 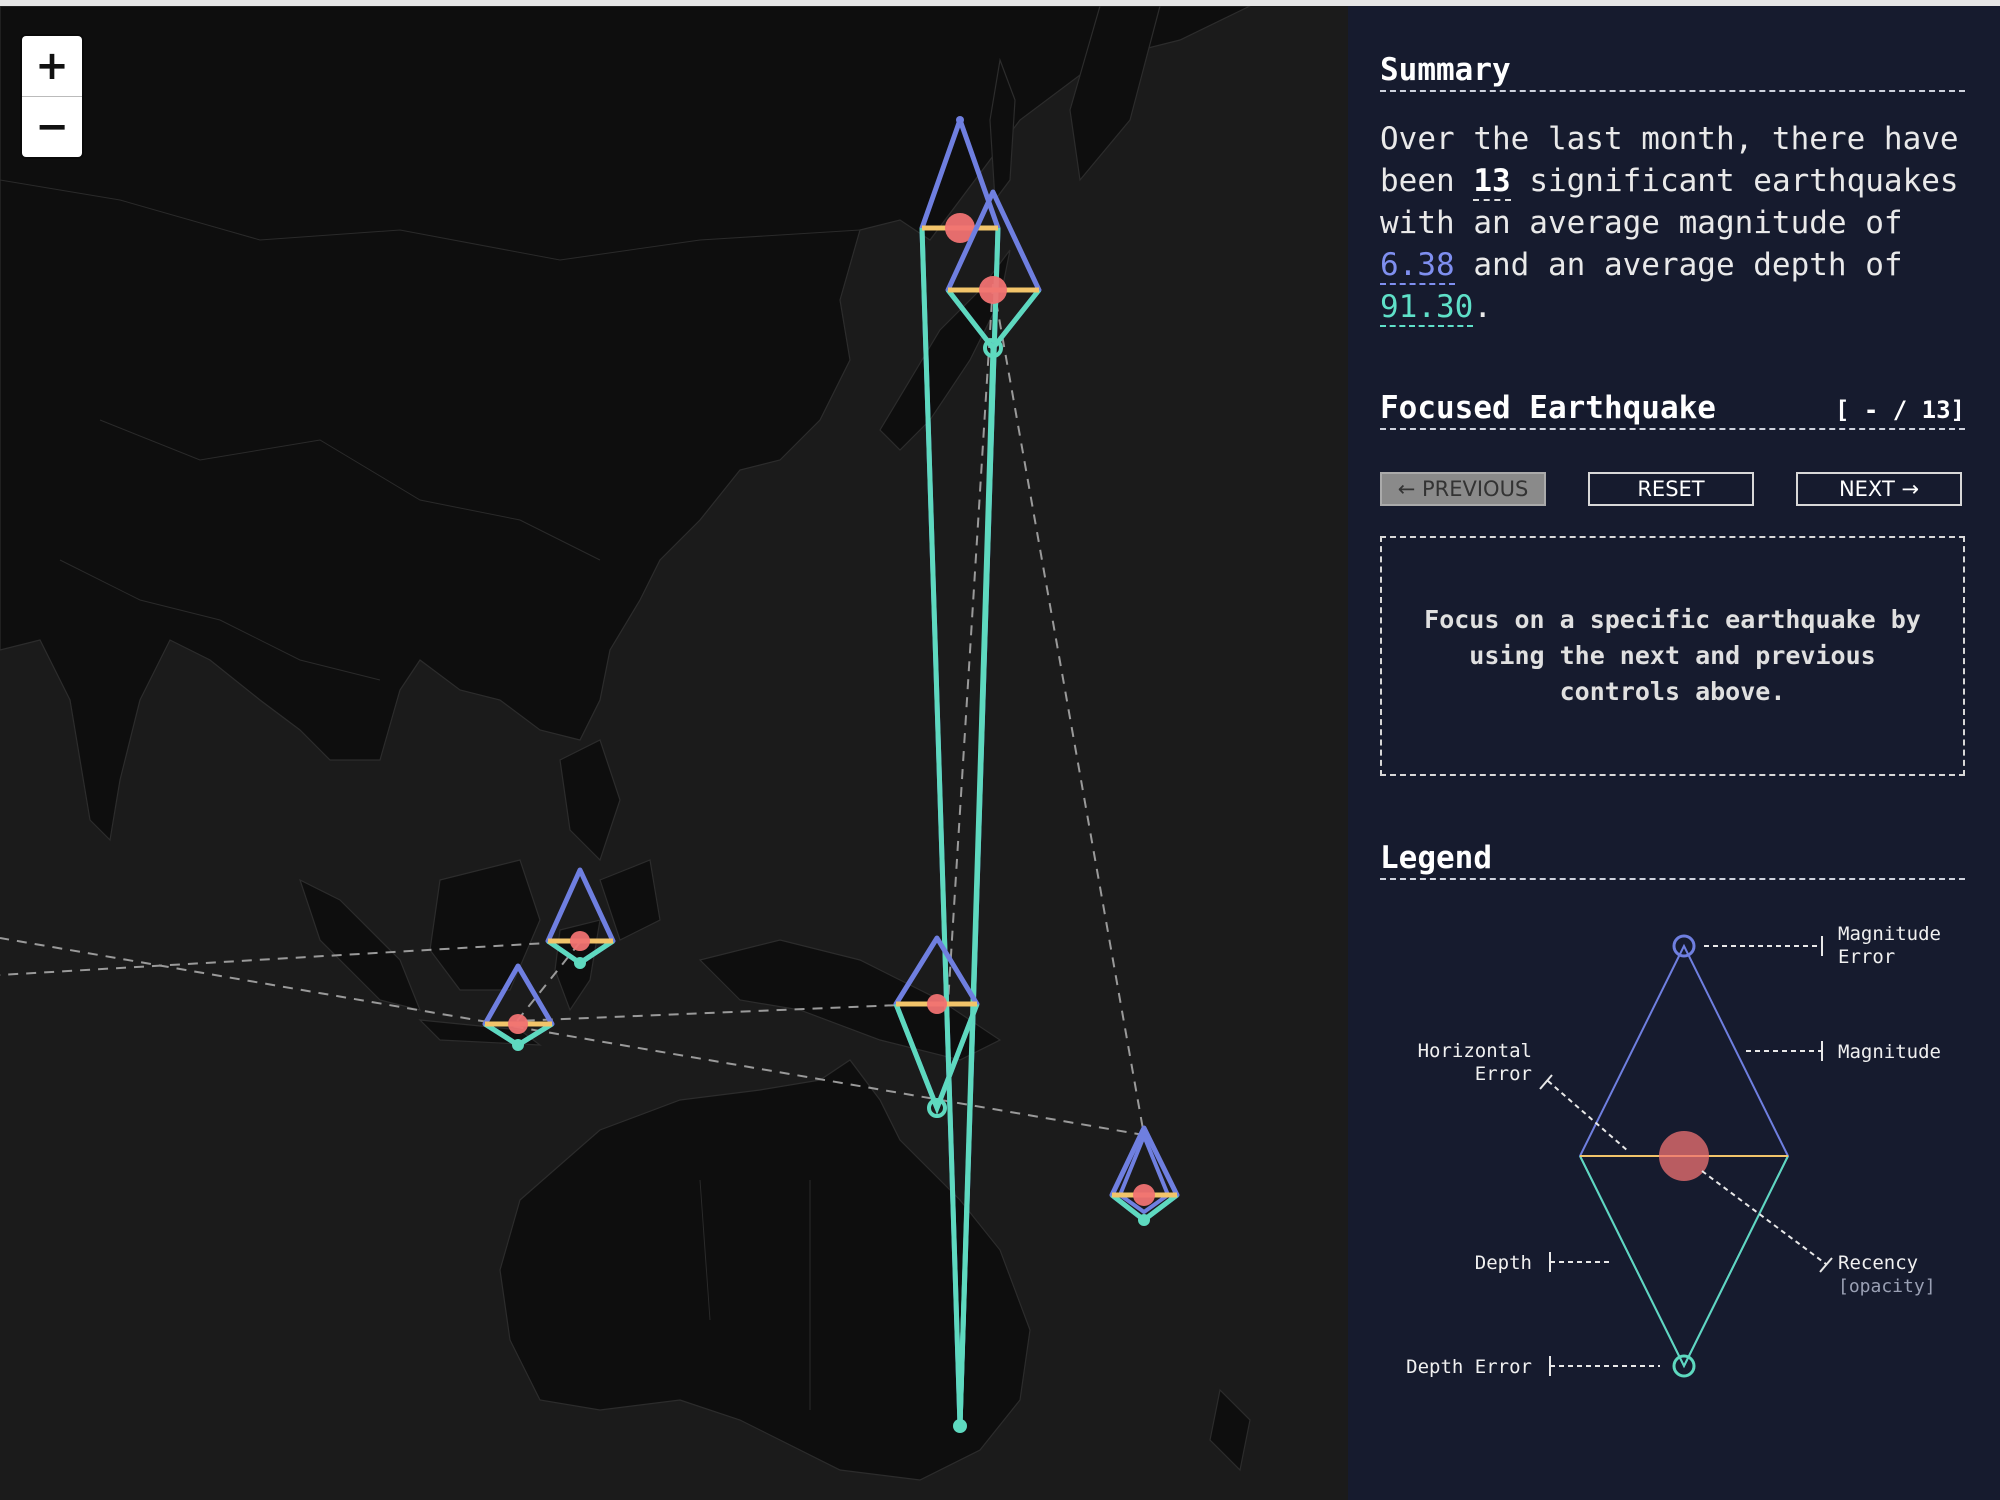 I want to click on leader-tick, so click(x=1826, y=1265).